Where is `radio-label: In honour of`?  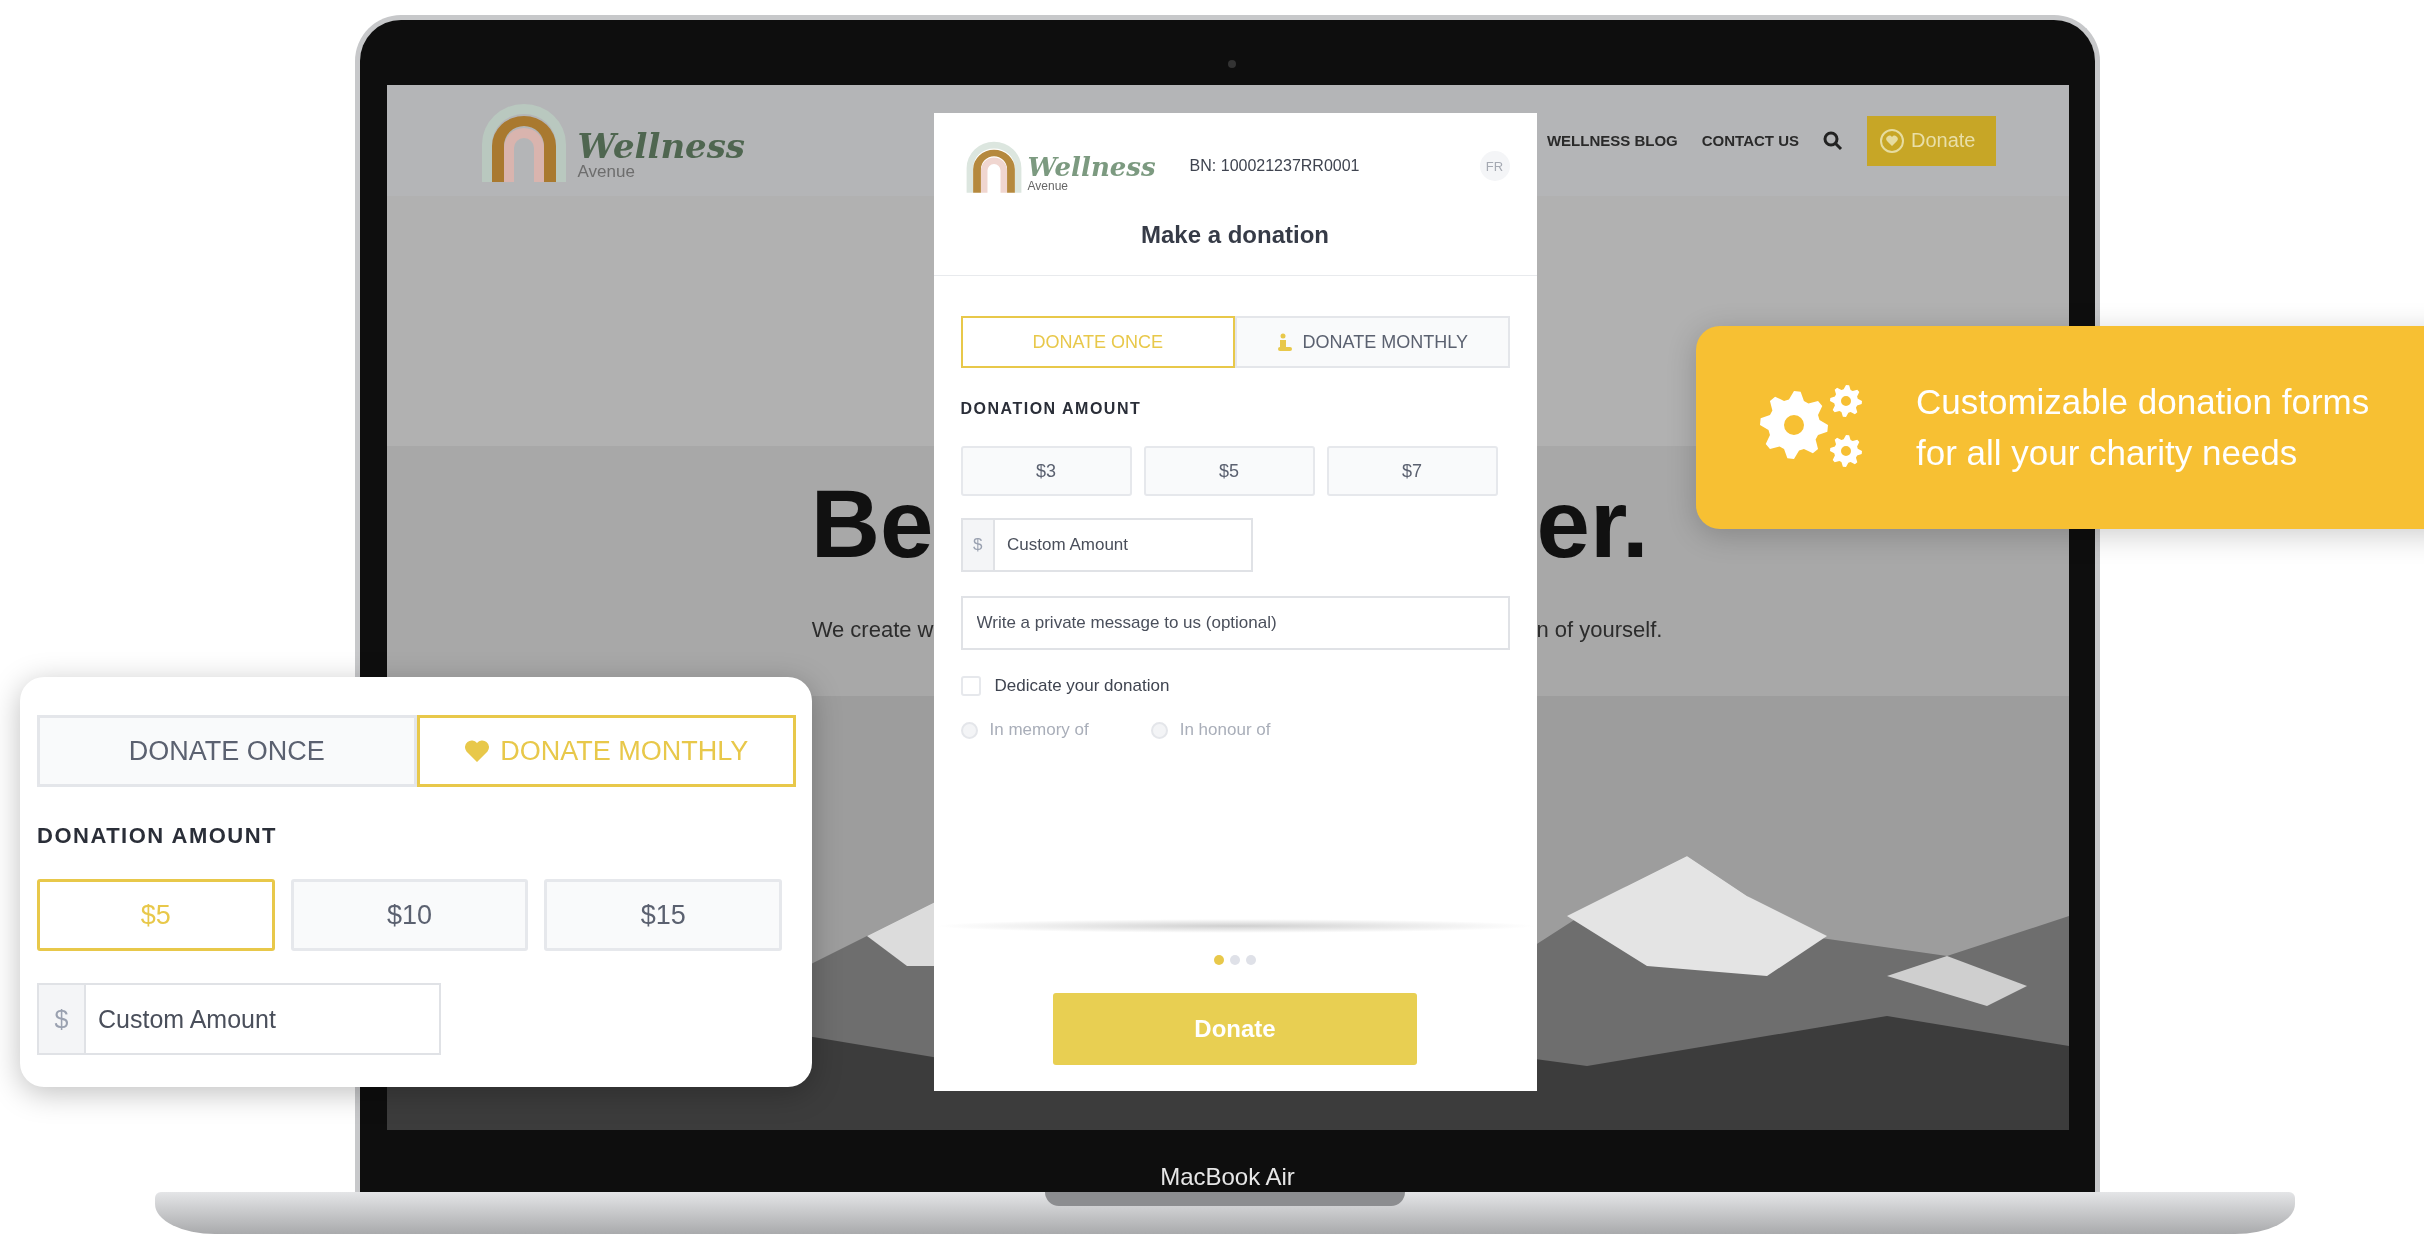
radio-label: In honour of is located at coordinates (1225, 730).